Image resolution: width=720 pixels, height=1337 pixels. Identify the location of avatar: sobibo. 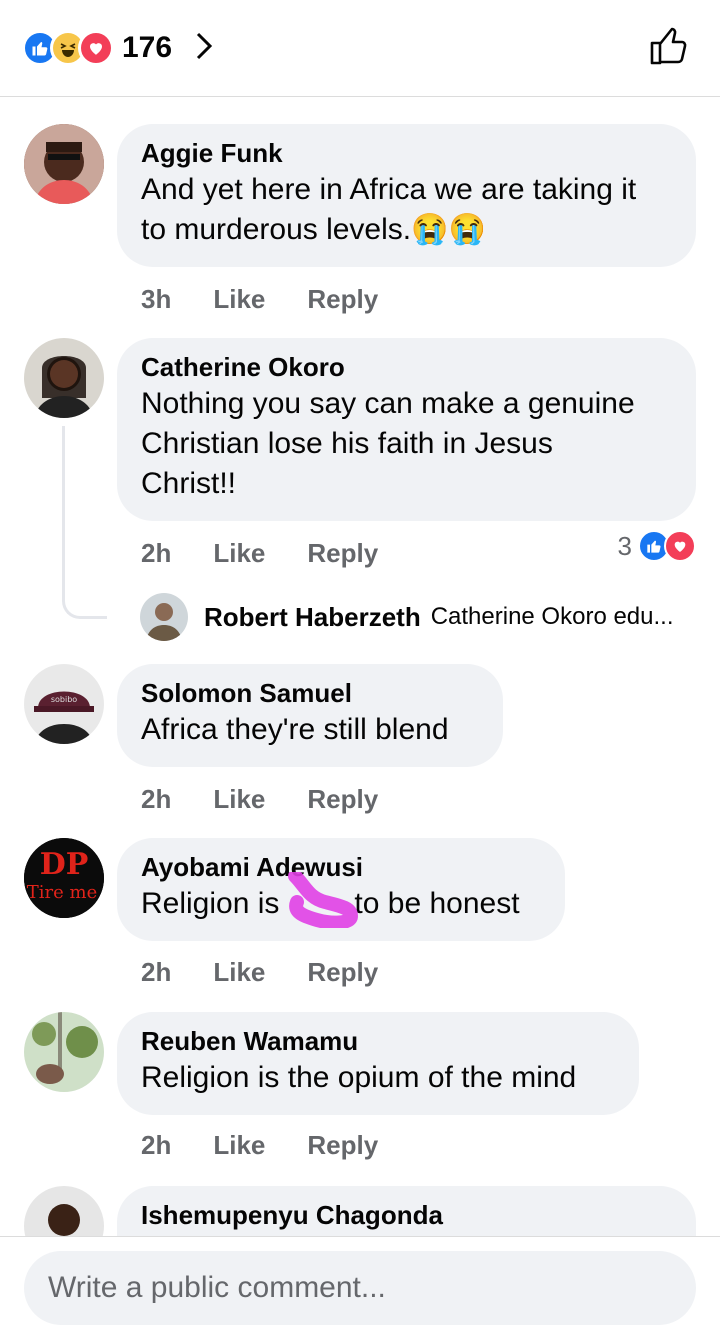
(64, 704).